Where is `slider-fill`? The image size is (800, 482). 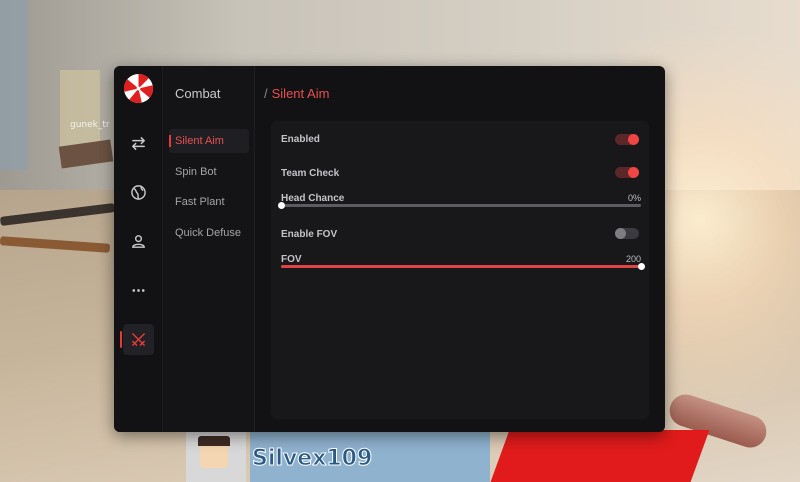
slider-fill is located at coordinates (461, 266).